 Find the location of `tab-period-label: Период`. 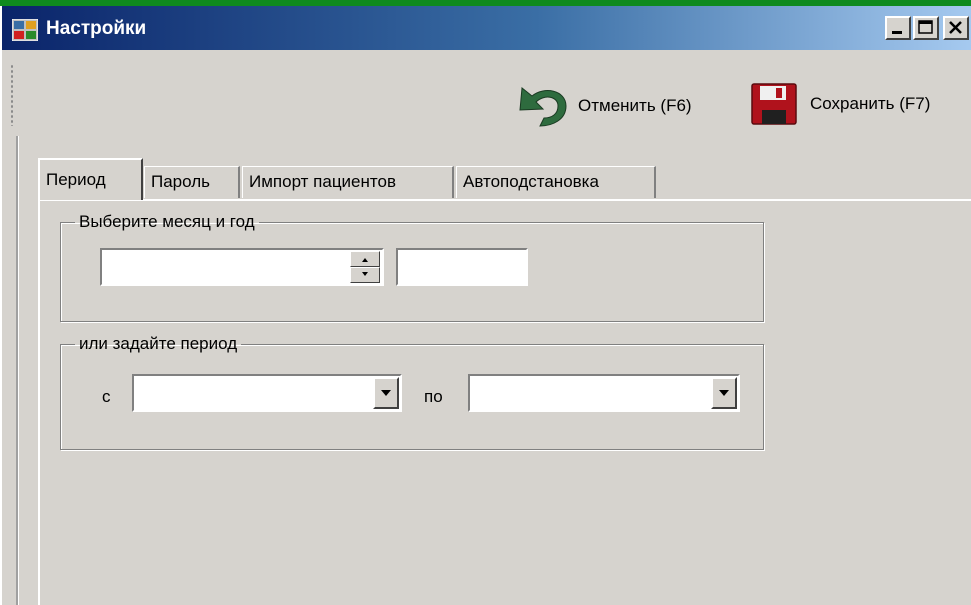

tab-period-label: Период is located at coordinates (76, 179).